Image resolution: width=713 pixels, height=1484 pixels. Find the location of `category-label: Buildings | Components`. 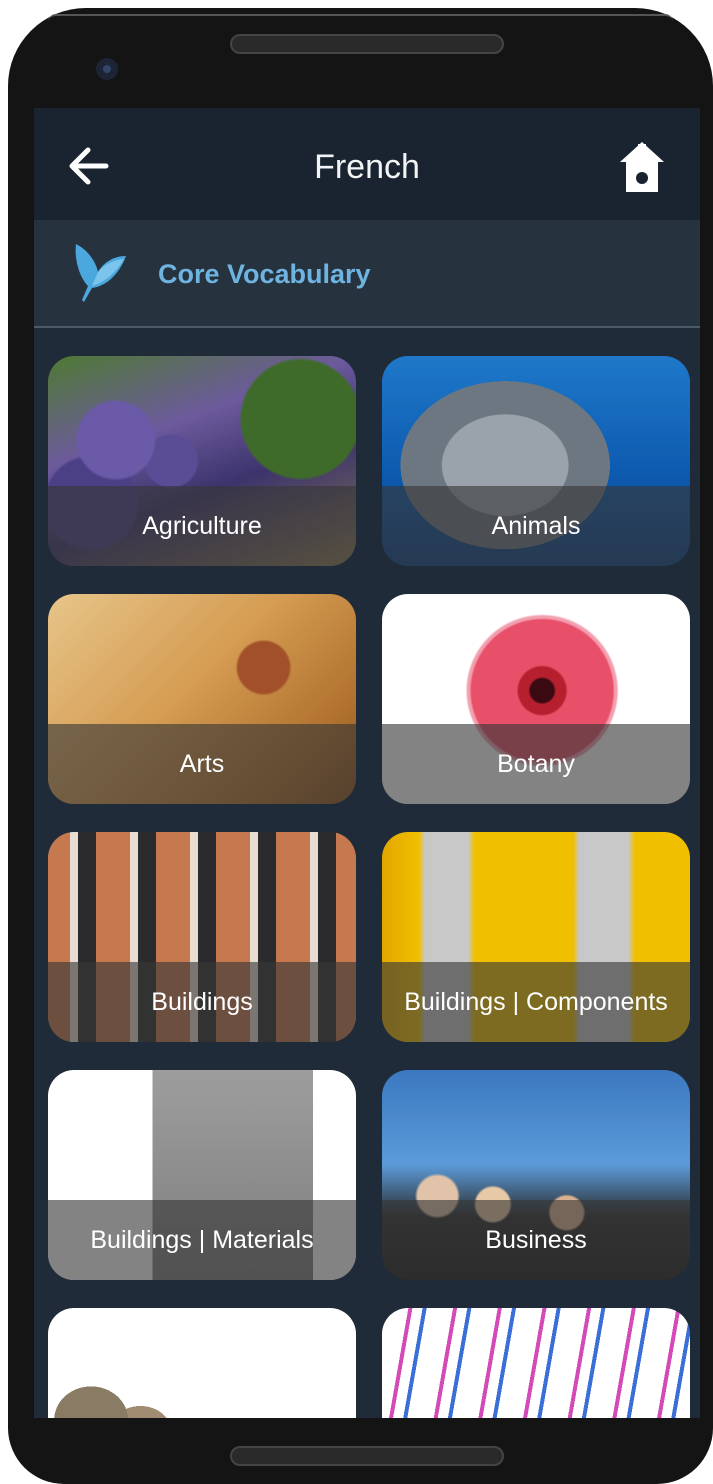

category-label: Buildings | Components is located at coordinates (536, 1002).